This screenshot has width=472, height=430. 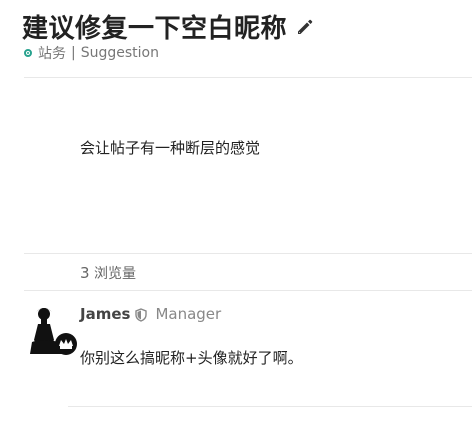 What do you see at coordinates (105, 314) in the screenshot?
I see `author-name: James` at bounding box center [105, 314].